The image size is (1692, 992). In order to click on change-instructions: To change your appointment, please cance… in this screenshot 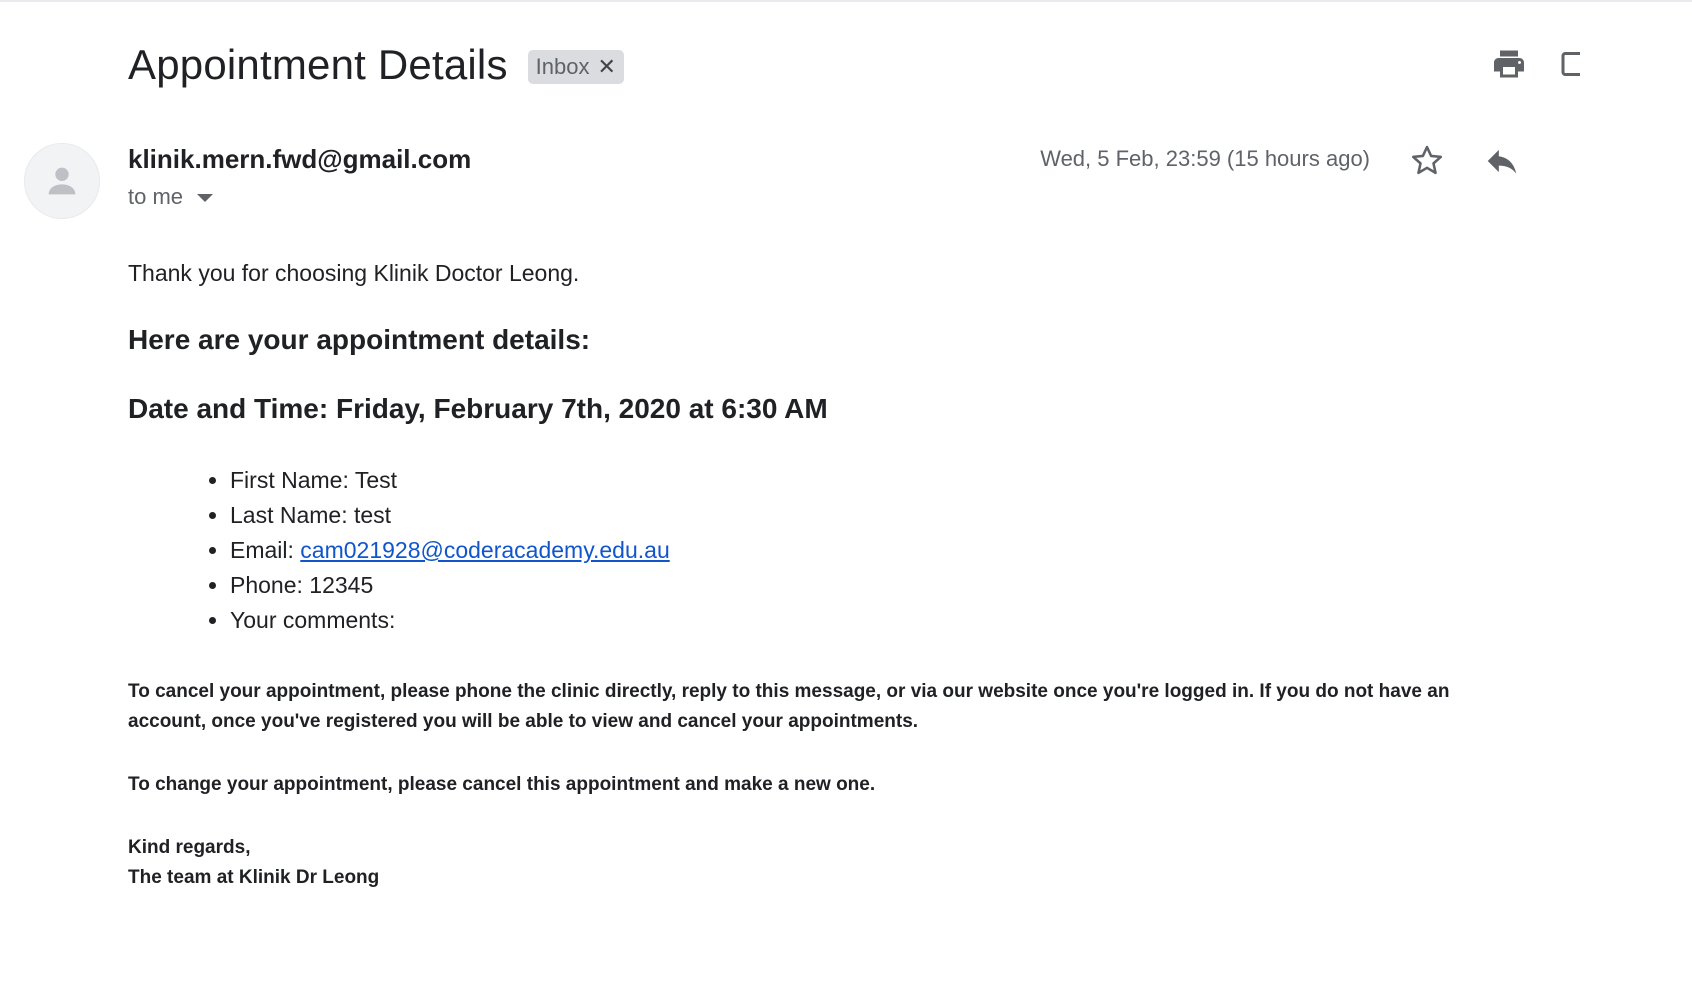, I will do `click(502, 784)`.